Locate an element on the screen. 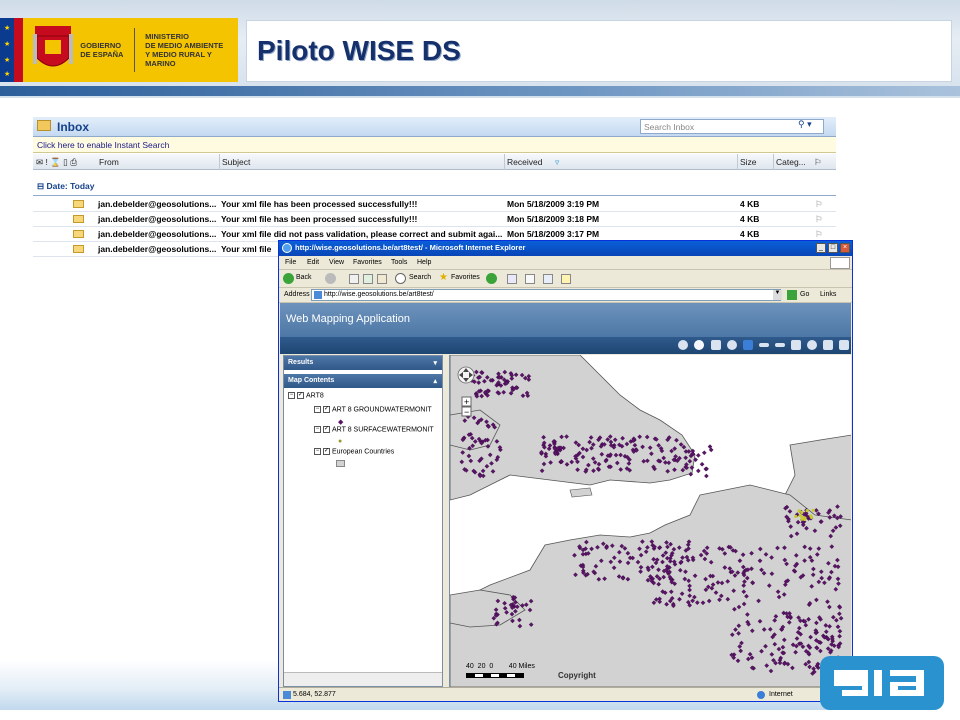  column-subject: Subject is located at coordinates (236, 162).